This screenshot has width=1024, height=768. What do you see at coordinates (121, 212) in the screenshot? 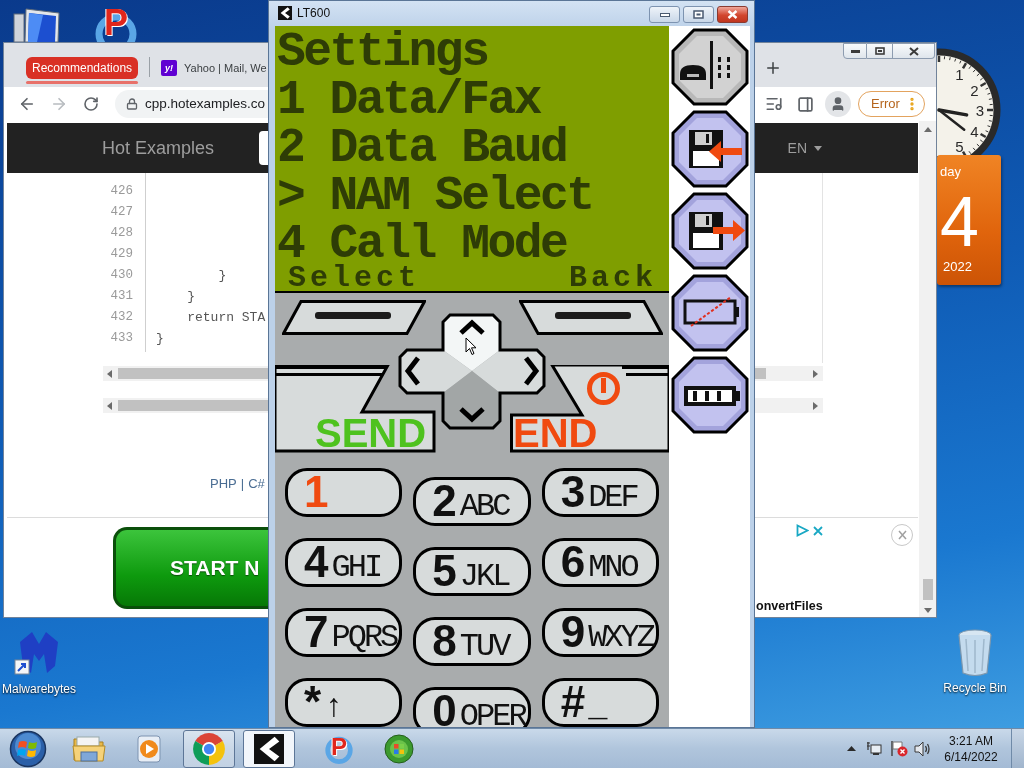
I see `line-number: 427` at bounding box center [121, 212].